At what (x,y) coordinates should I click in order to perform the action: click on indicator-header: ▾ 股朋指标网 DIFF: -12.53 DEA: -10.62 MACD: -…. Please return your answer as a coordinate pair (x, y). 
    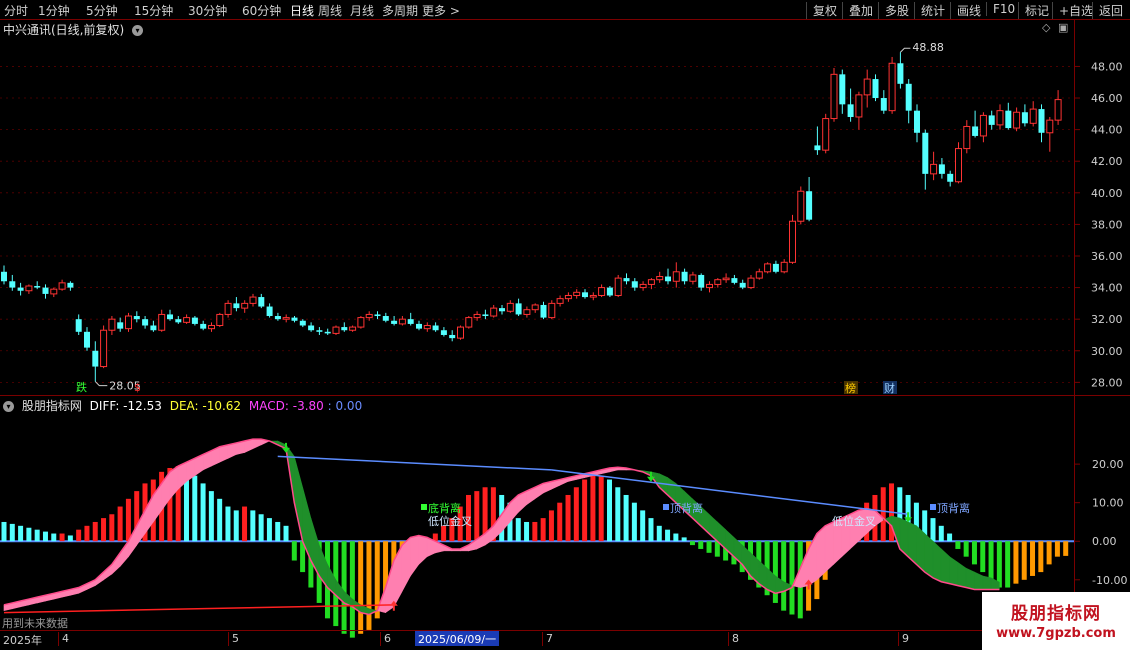
    Looking at the image, I should click on (183, 405).